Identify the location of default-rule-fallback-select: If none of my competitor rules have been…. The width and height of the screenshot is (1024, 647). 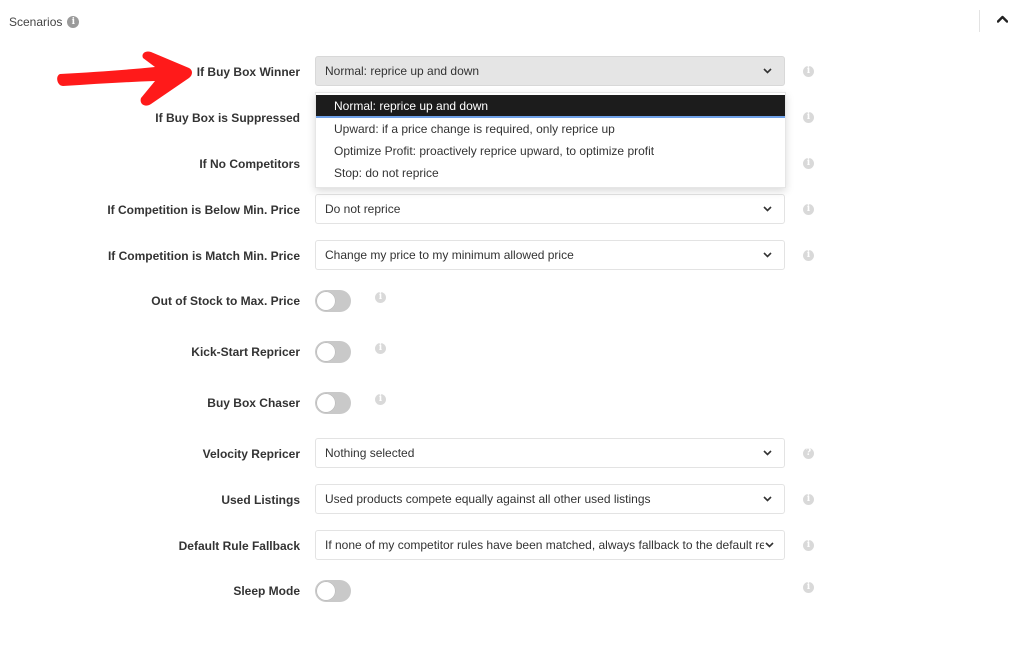
(550, 545).